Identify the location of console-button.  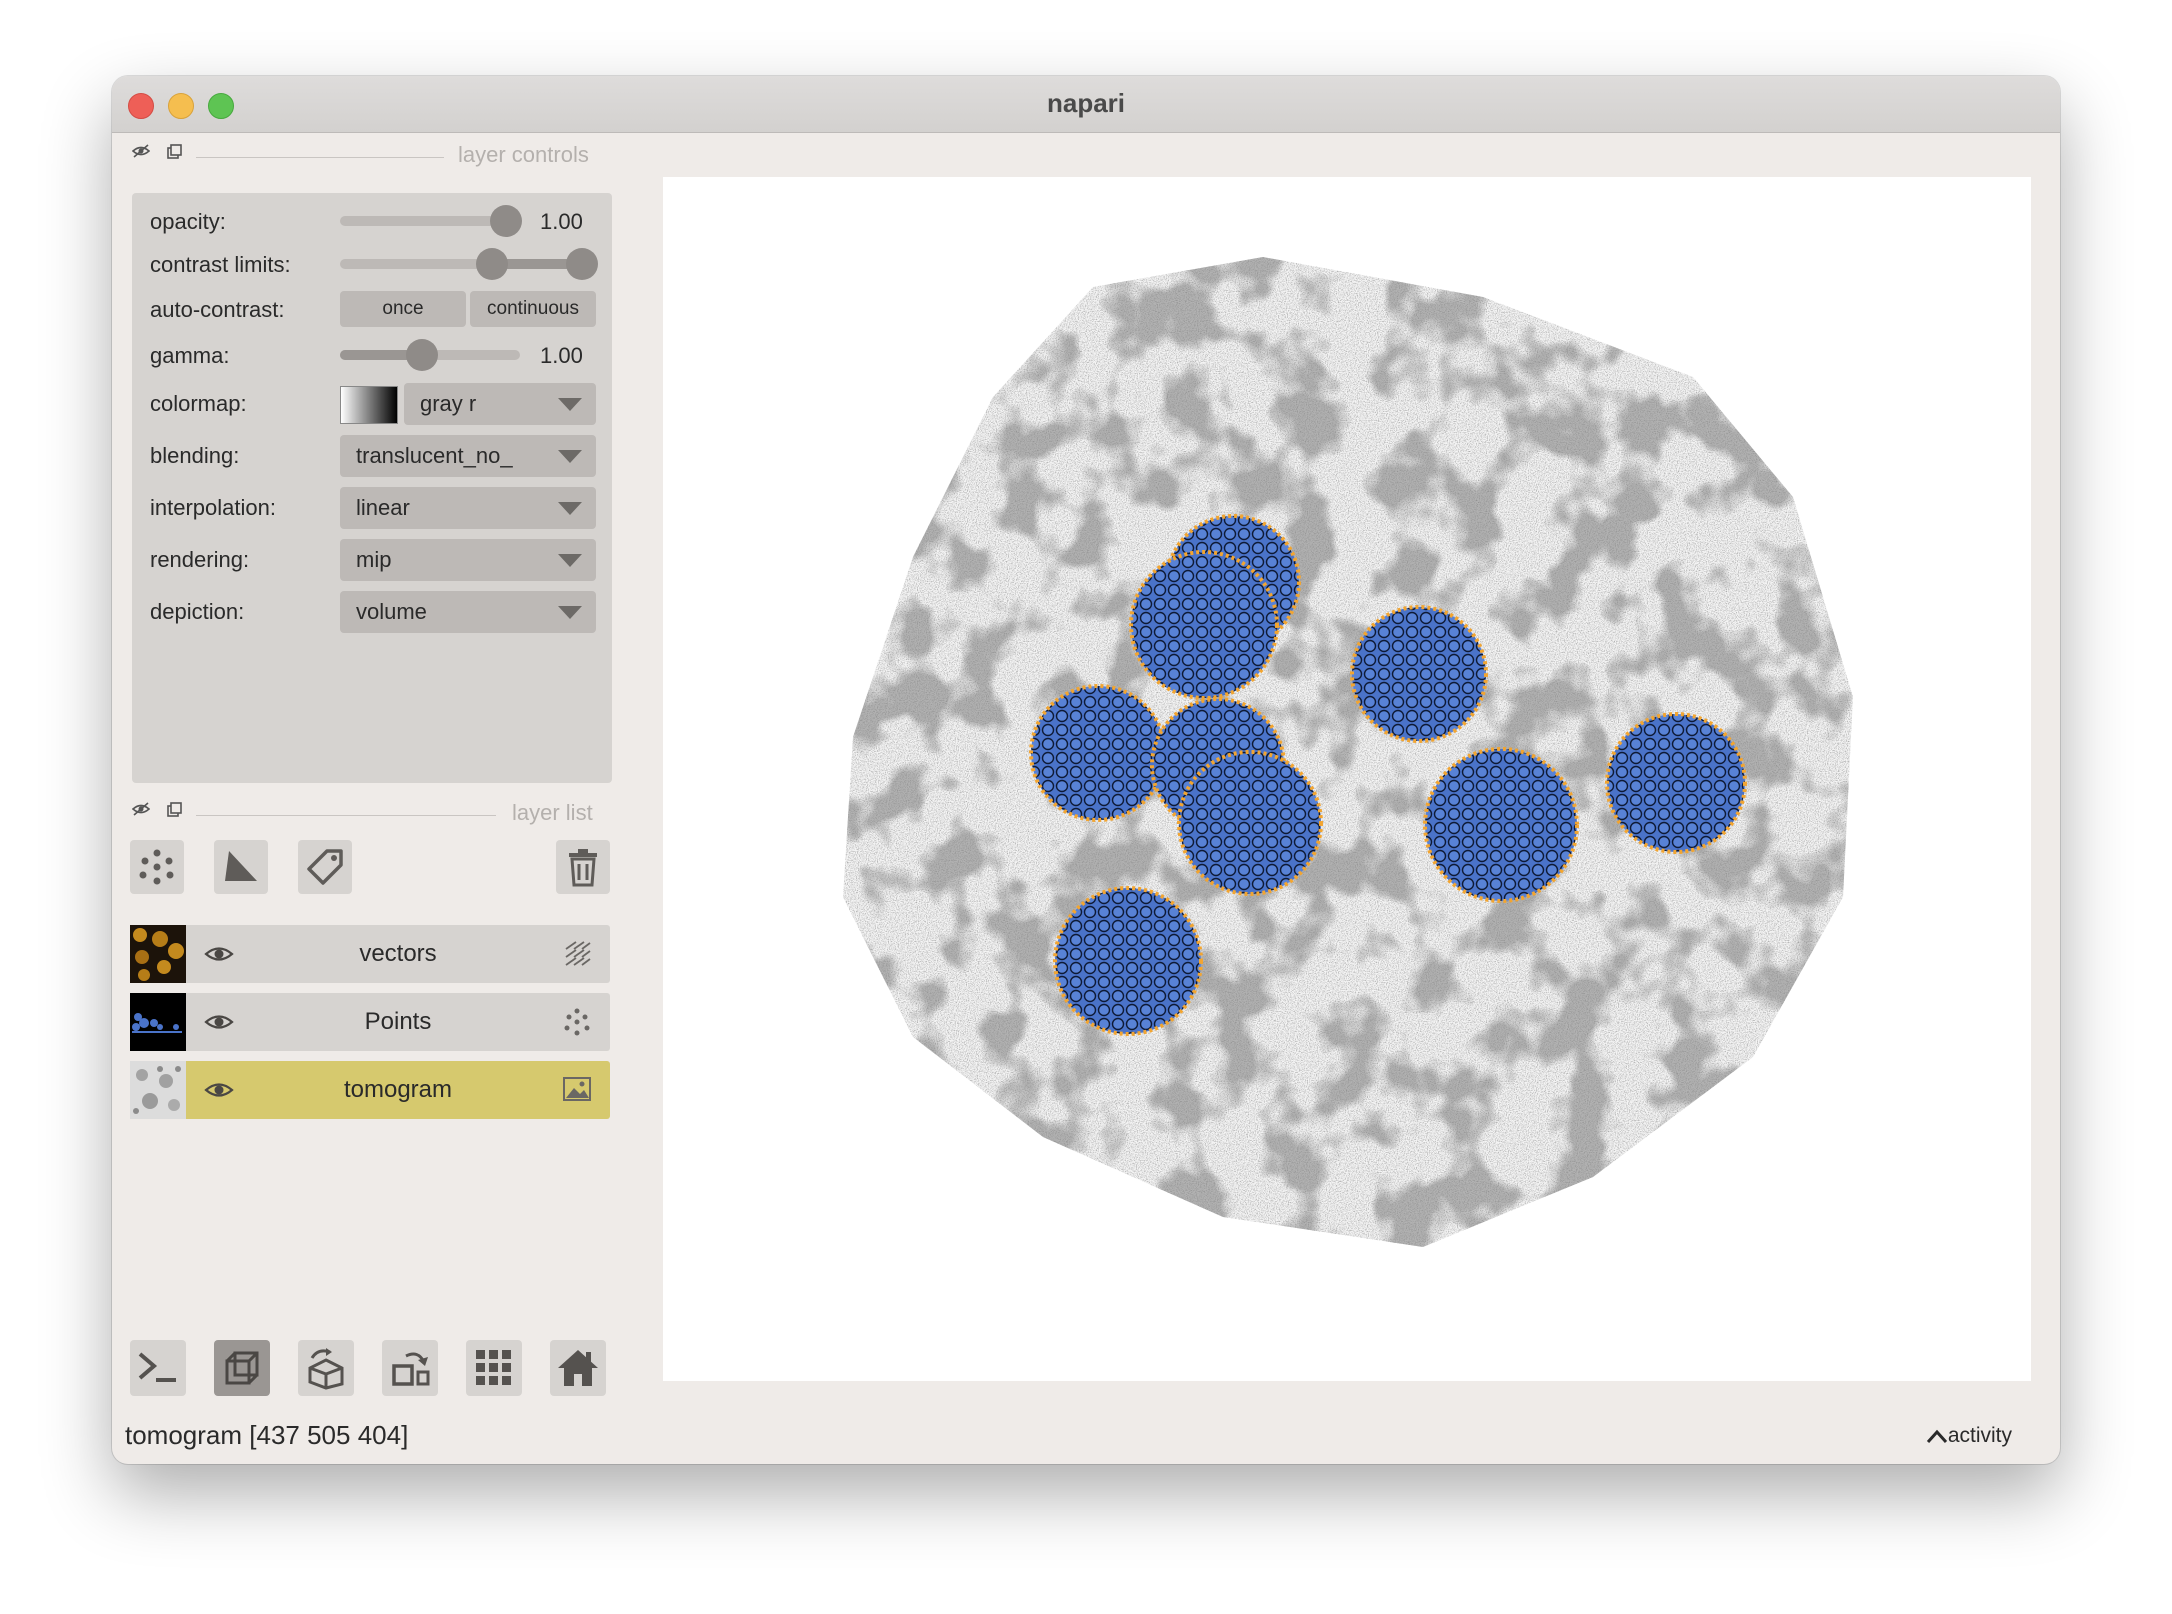
(158, 1368).